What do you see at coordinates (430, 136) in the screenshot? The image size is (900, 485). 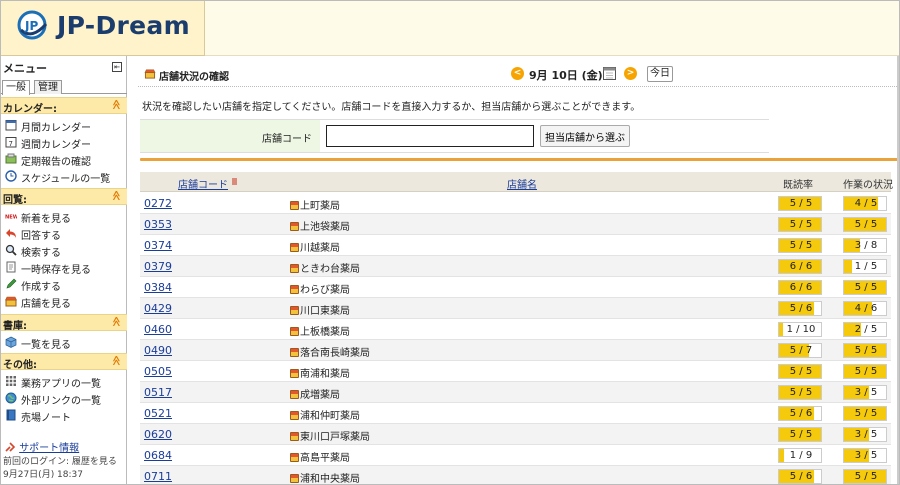 I see `shop-code-input` at bounding box center [430, 136].